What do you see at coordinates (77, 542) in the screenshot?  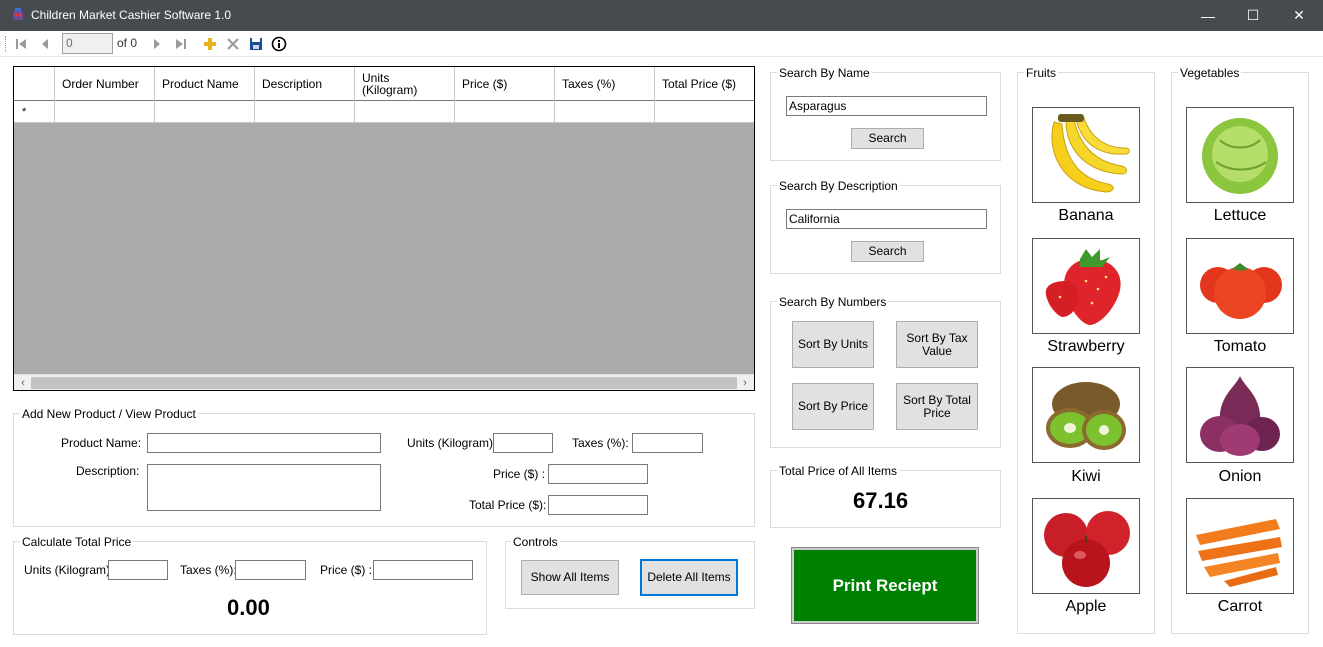 I see `calculate-title: Calculate Total Price` at bounding box center [77, 542].